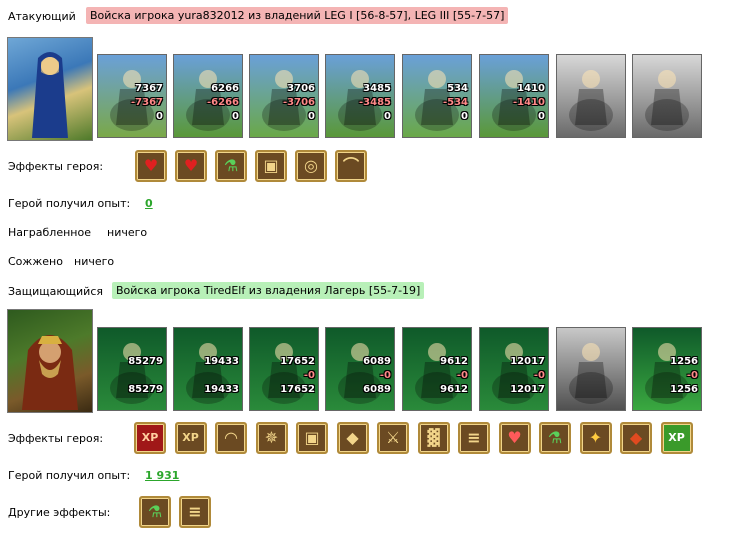 The height and width of the screenshot is (534, 748). What do you see at coordinates (684, 389) in the screenshot?
I see `unit-count-bot: 1256` at bounding box center [684, 389].